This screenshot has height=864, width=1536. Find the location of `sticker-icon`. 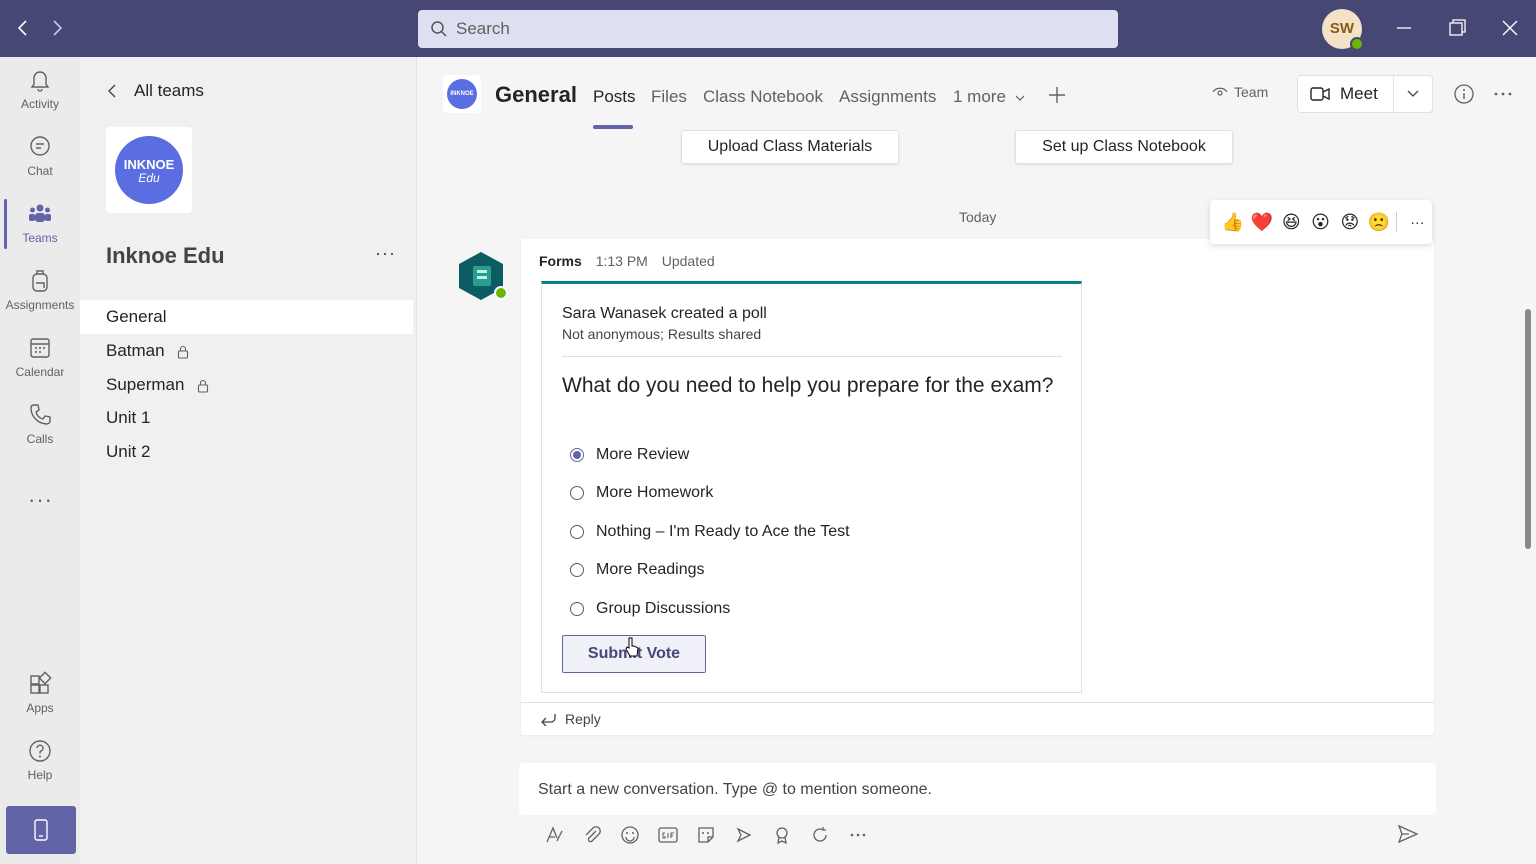

sticker-icon is located at coordinates (706, 835).